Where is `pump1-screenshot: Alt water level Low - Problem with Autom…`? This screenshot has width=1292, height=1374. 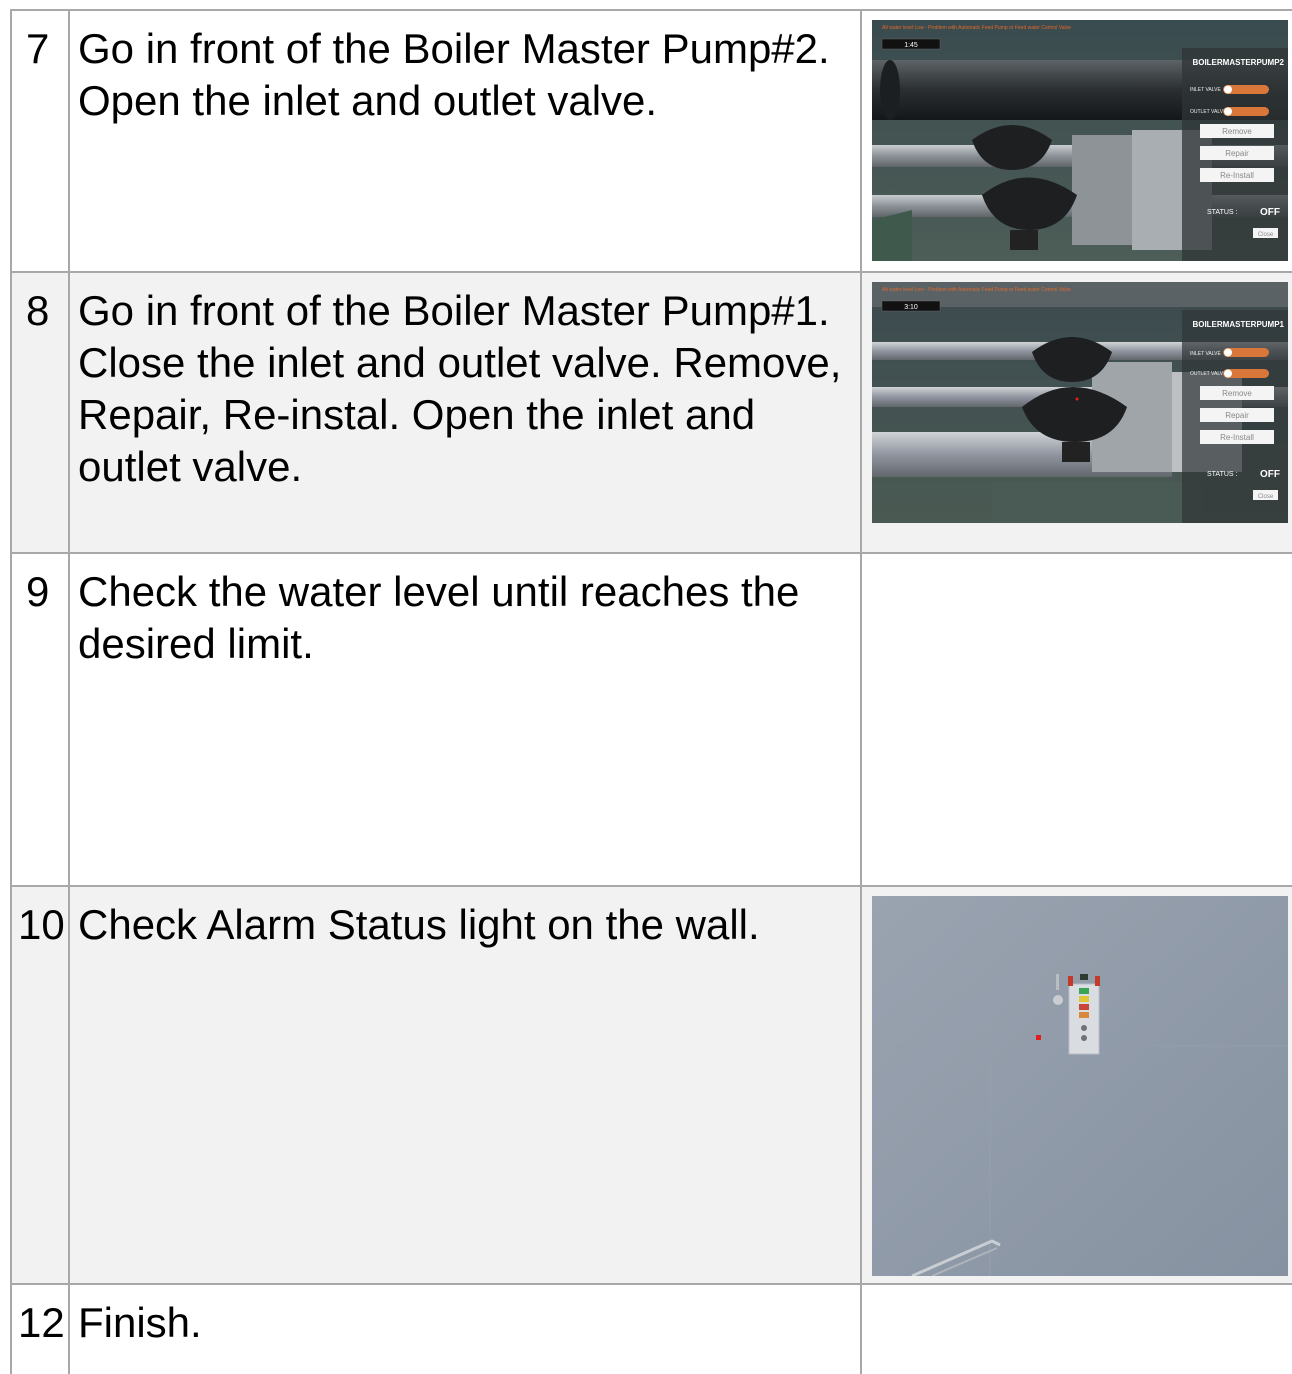 pump1-screenshot: Alt water level Low - Problem with Autom… is located at coordinates (1080, 405).